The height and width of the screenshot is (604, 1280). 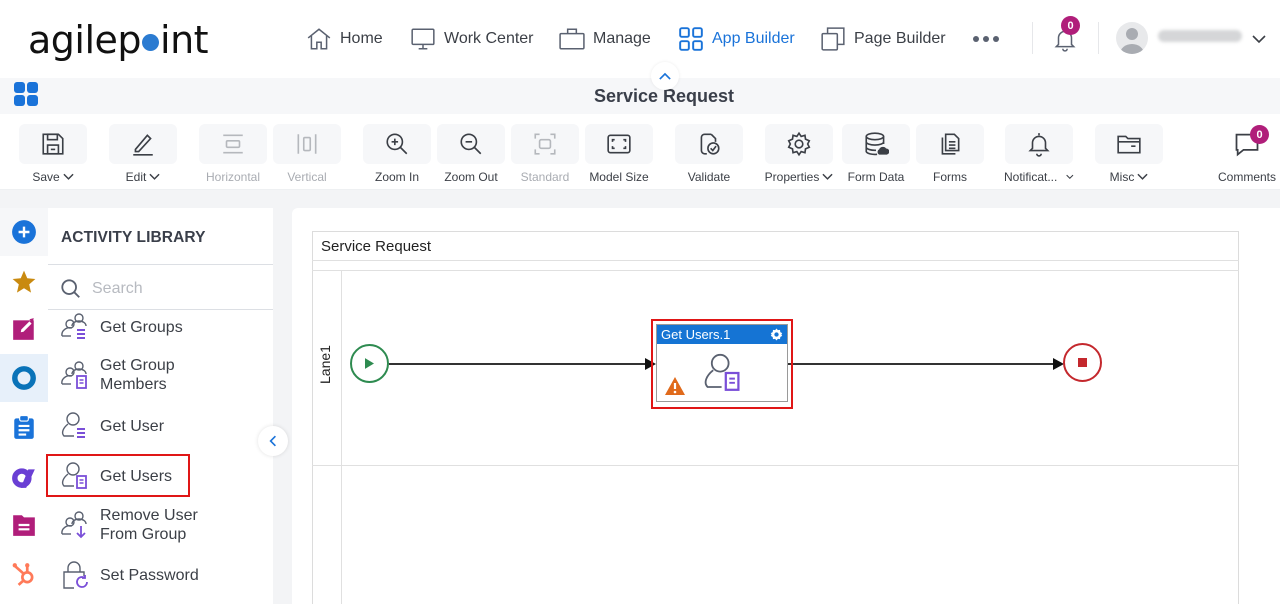 What do you see at coordinates (233, 144) in the screenshot?
I see `horizontal-layout-icon` at bounding box center [233, 144].